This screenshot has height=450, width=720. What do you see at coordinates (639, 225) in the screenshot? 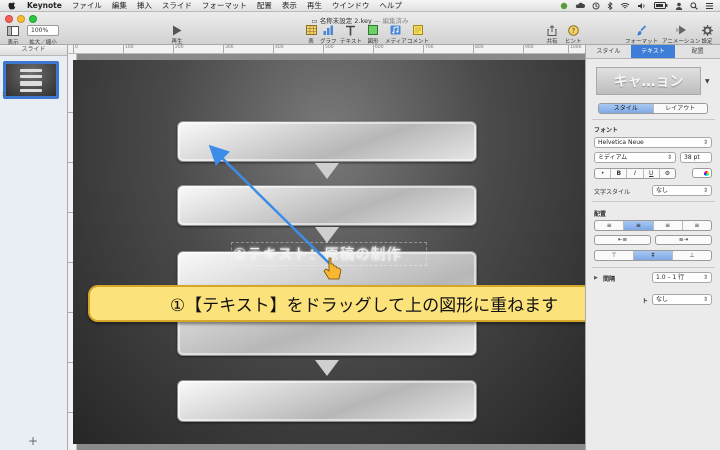
I see `align-center-icon: ≡` at bounding box center [639, 225].